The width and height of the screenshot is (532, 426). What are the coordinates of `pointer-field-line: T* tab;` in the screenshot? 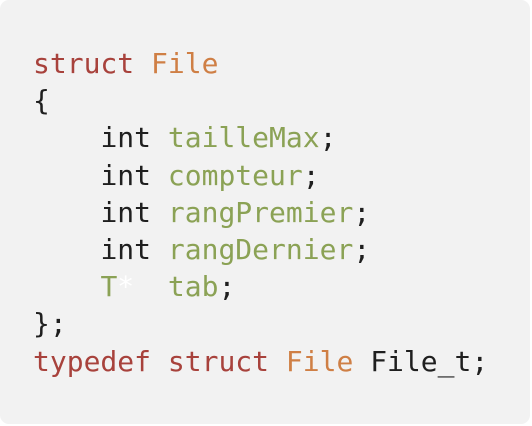 It's located at (260, 286).